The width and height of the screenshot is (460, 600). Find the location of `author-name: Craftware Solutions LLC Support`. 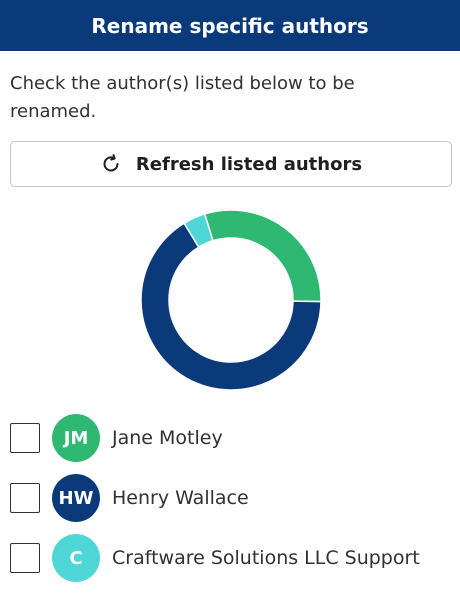

author-name: Craftware Solutions LLC Support is located at coordinates (266, 558).